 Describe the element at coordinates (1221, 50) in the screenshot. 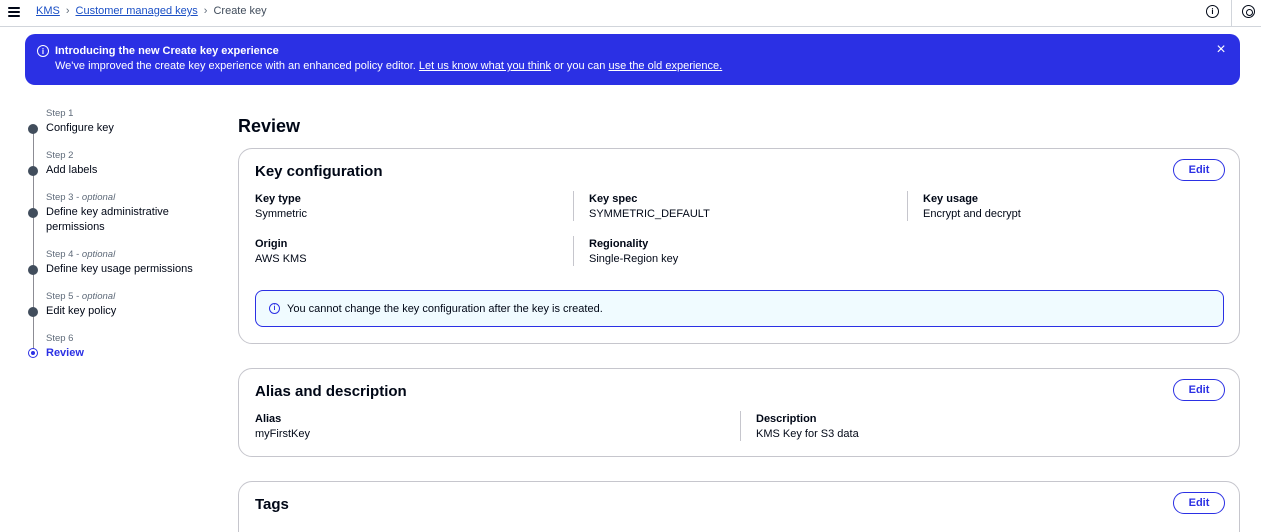

I see `close-icon: ×` at that location.